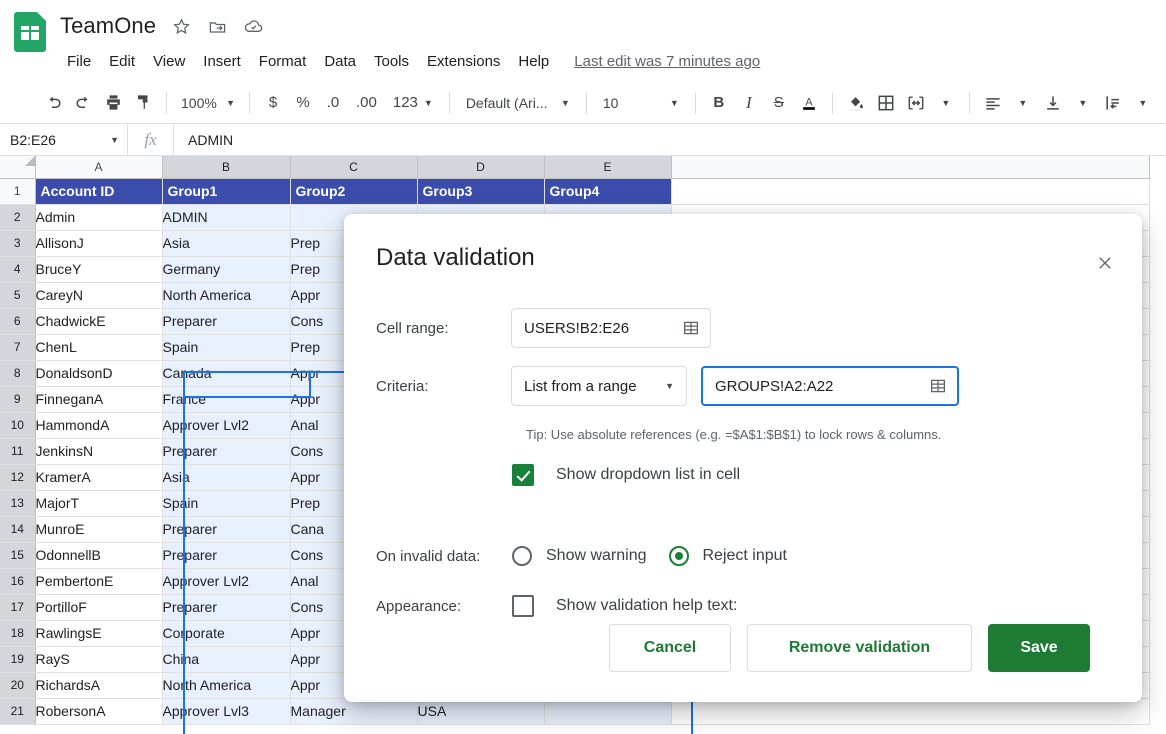 Image resolution: width=1166 pixels, height=734 pixels. I want to click on column-header-e: E, so click(608, 167).